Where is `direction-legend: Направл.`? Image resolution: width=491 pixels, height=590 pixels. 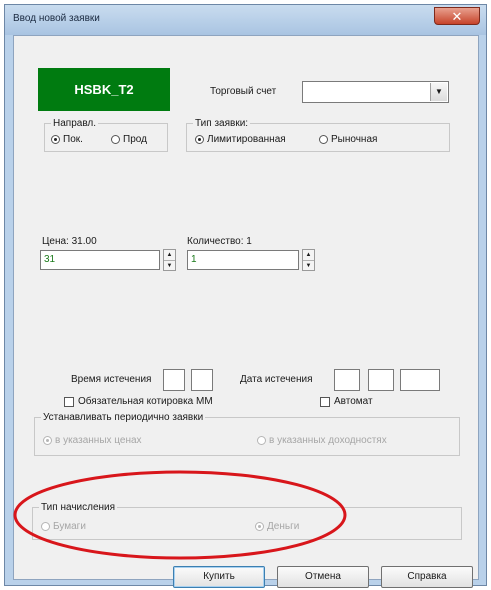
direction-legend: Направл. is located at coordinates (75, 123).